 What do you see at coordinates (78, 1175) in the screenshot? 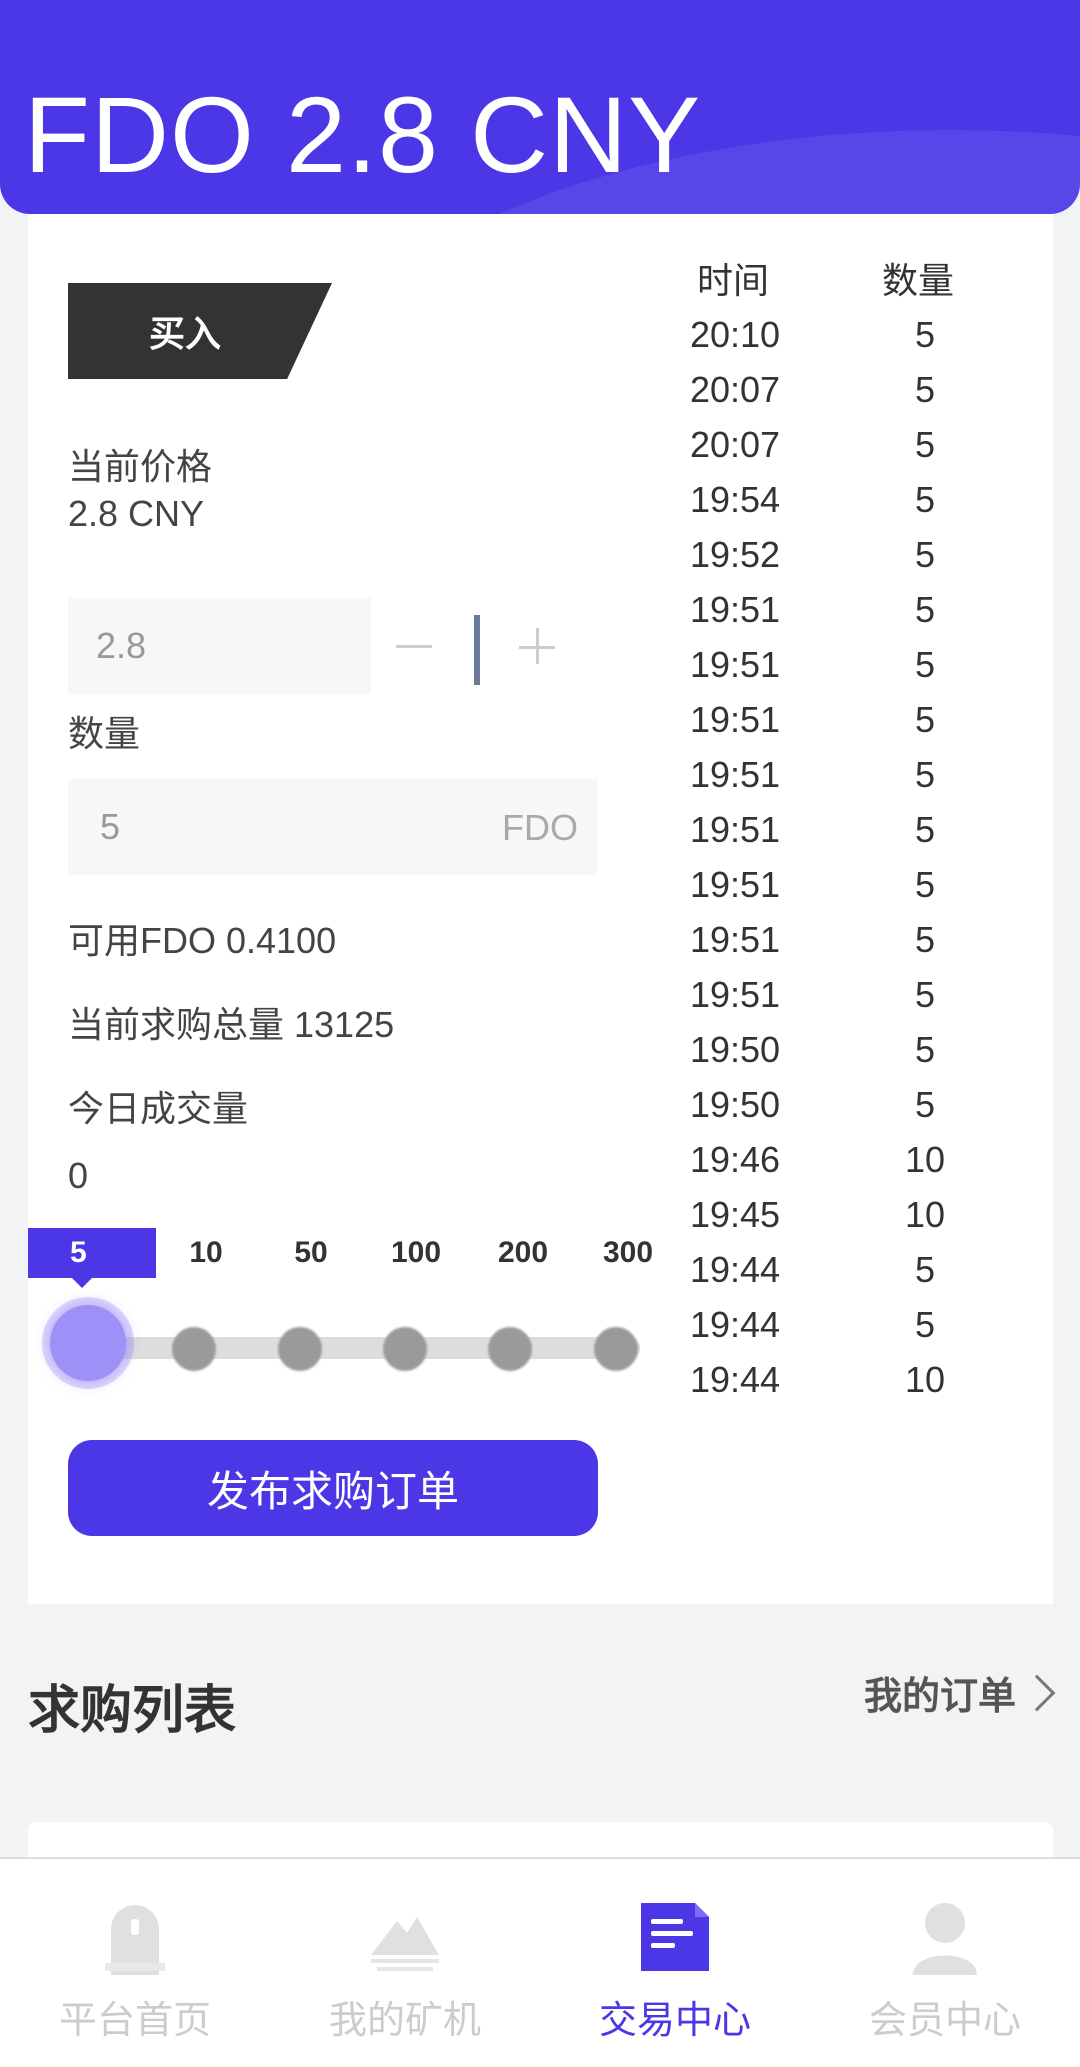
I see `today-volume-value: 0` at bounding box center [78, 1175].